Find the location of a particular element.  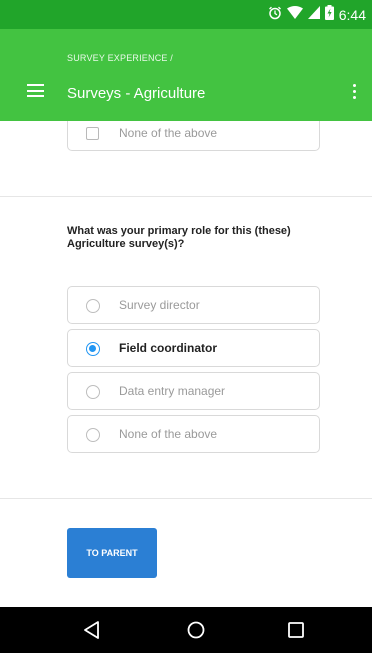

nav-bar is located at coordinates (186, 630).